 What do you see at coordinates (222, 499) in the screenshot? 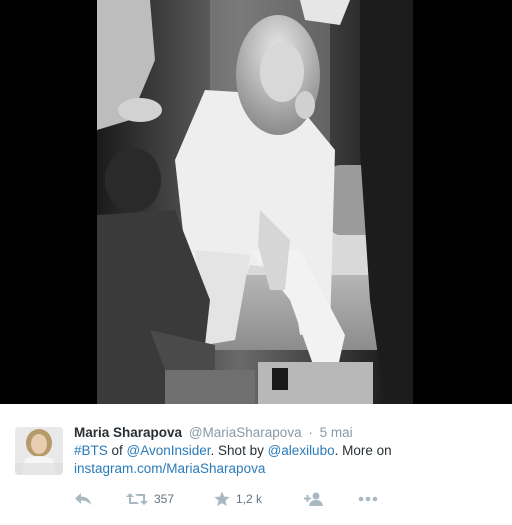
I see `star-icon` at bounding box center [222, 499].